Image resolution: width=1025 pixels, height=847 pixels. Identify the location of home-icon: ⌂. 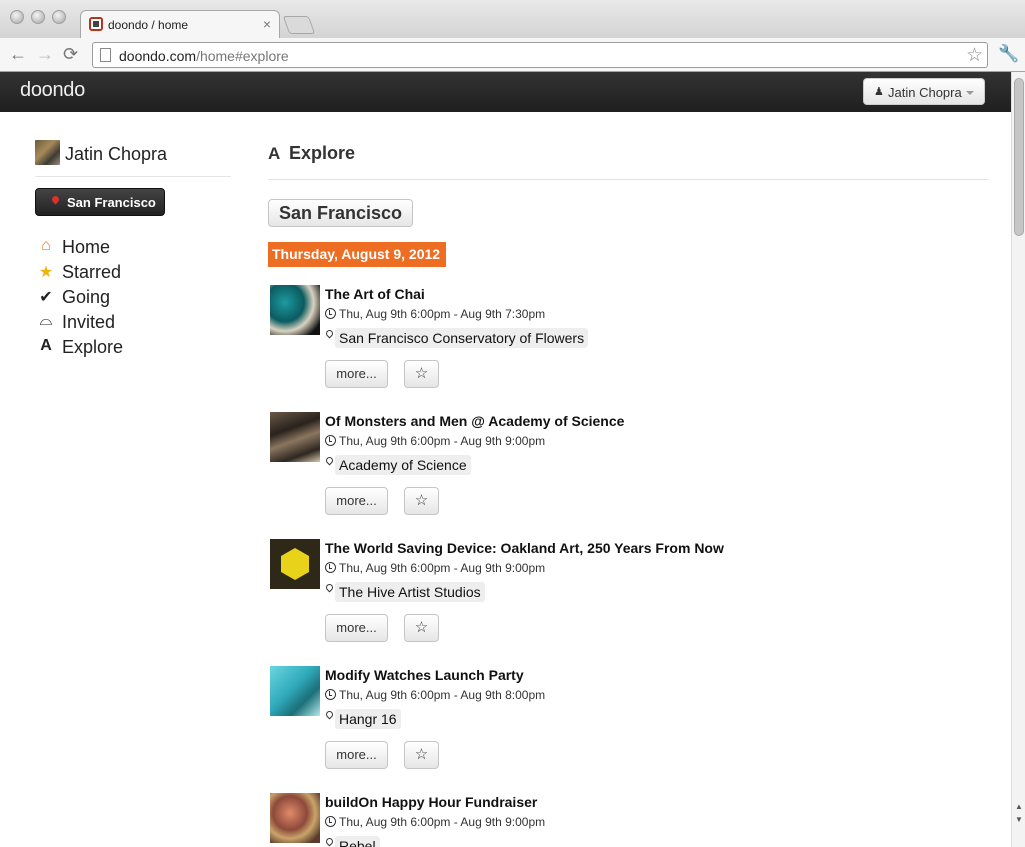
(46, 245).